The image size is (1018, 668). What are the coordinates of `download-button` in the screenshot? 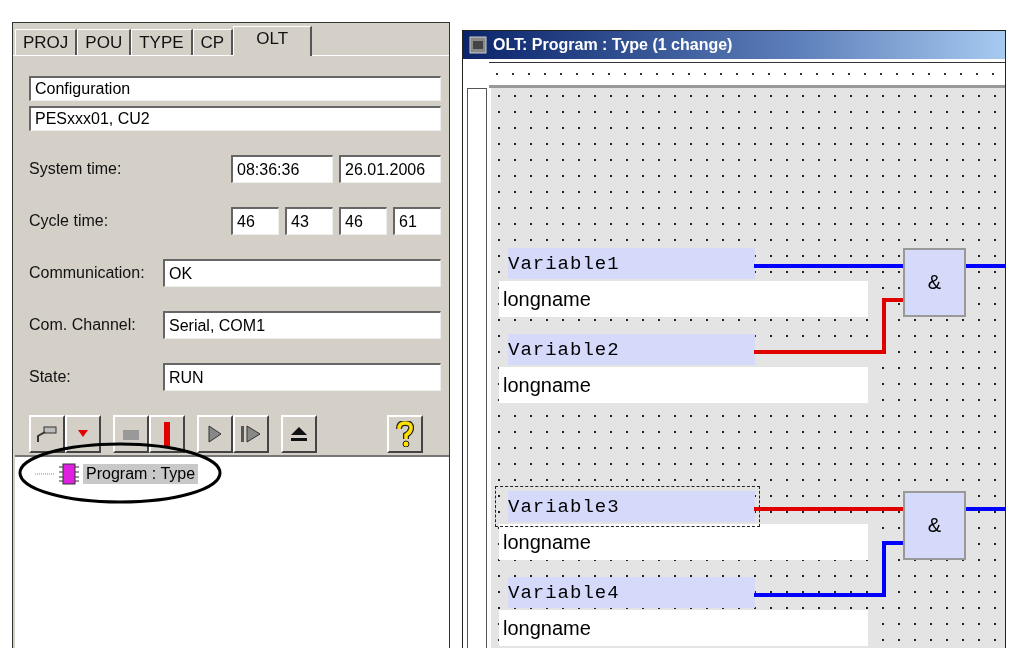 It's located at (83, 434).